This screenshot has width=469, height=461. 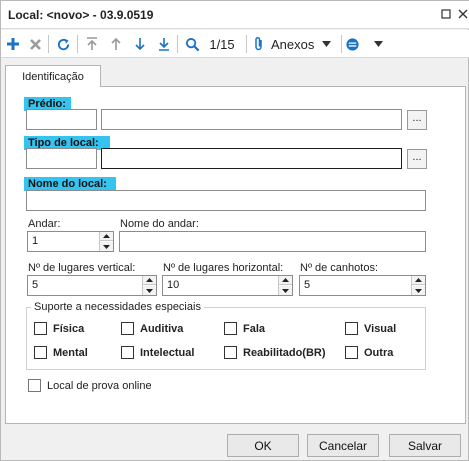 I want to click on checkbox-fisica: Física, so click(x=59, y=328).